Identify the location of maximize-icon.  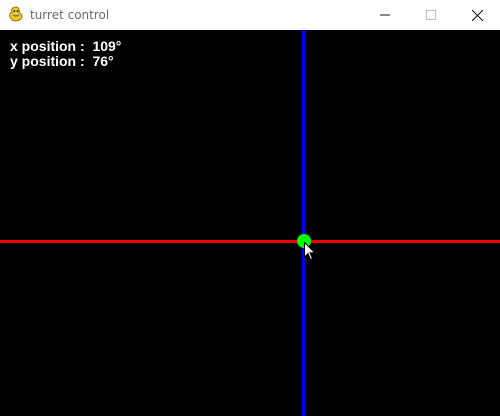
(431, 15).